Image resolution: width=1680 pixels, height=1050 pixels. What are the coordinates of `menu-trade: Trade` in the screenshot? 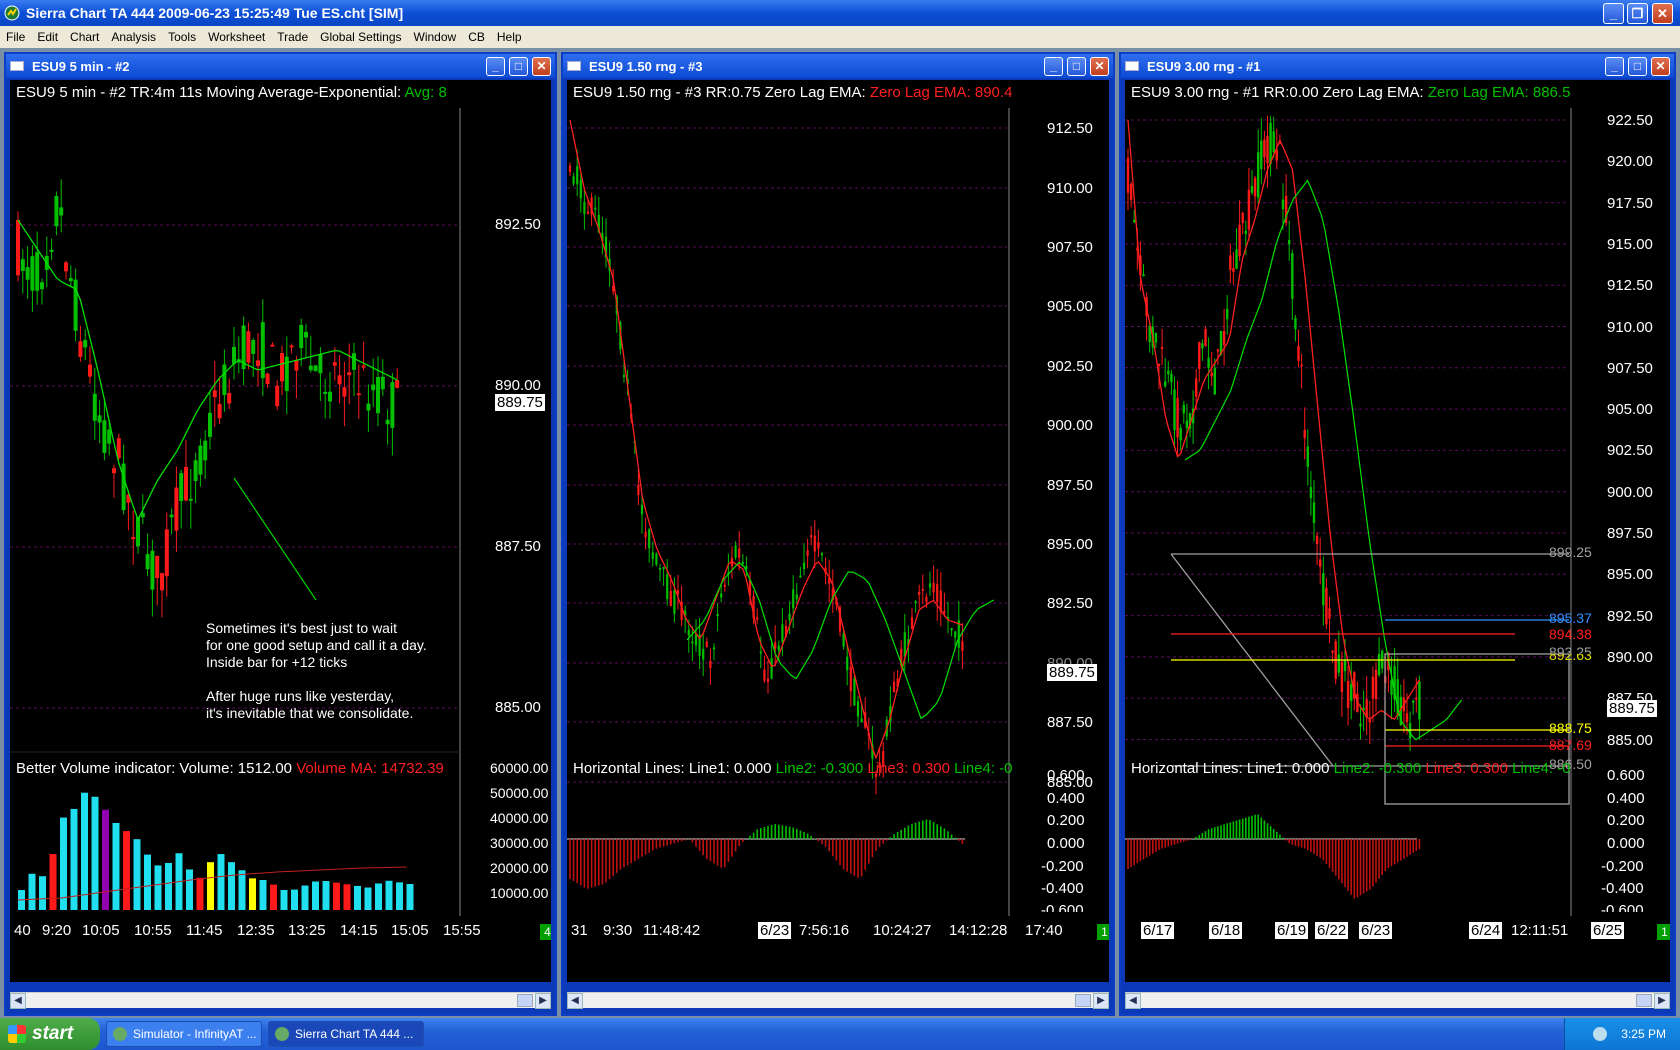 It's located at (292, 37).